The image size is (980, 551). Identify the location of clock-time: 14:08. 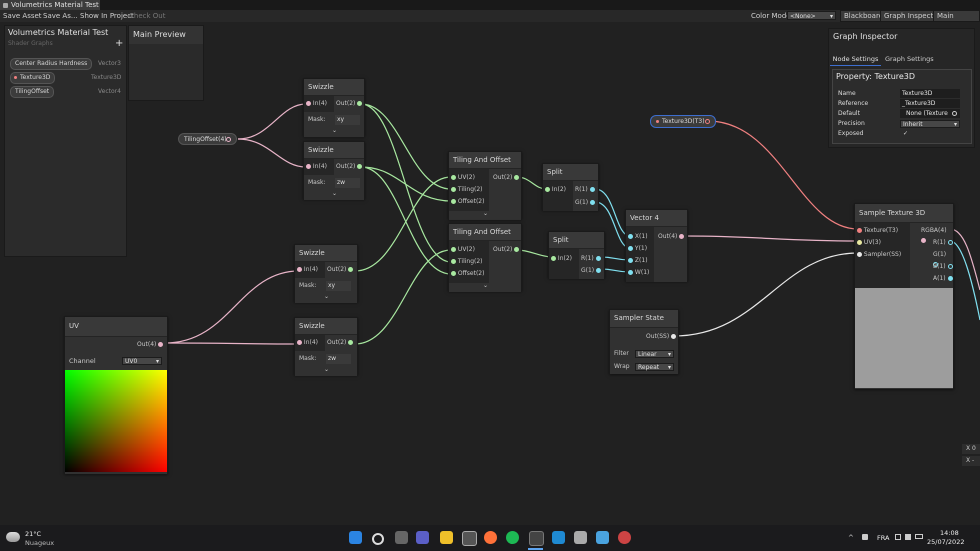
(949, 533).